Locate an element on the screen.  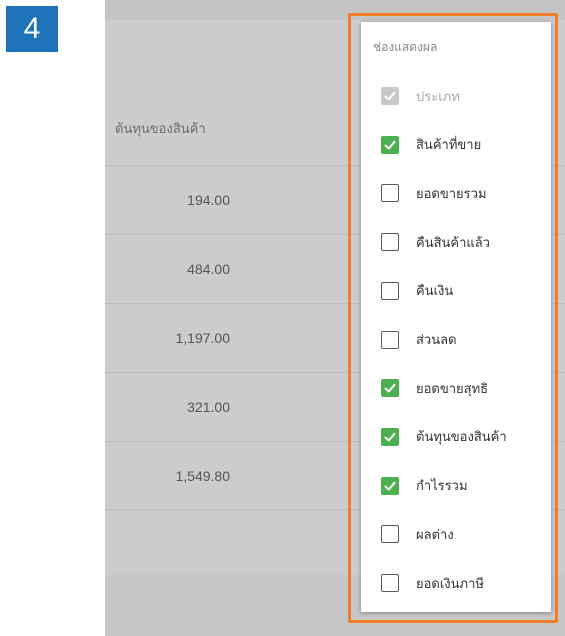
column-option-tax-amount: ยอดเงินภาษี is located at coordinates (432, 583).